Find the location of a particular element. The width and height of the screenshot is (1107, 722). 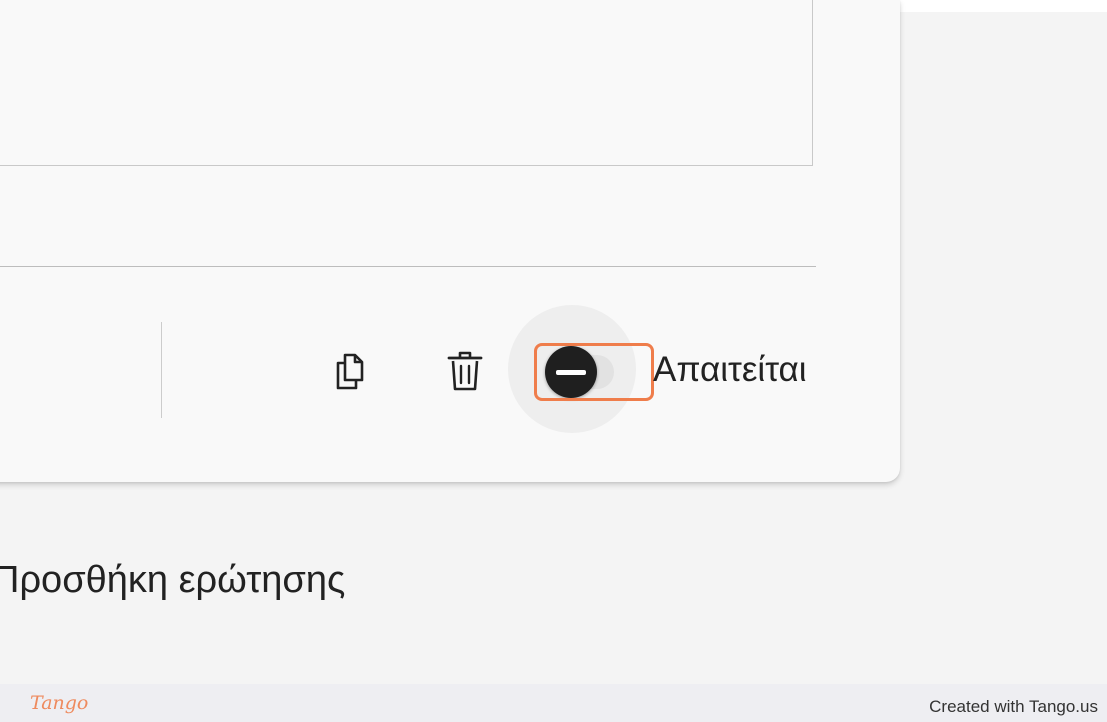

tango-logo: Tango is located at coordinates (59, 703).